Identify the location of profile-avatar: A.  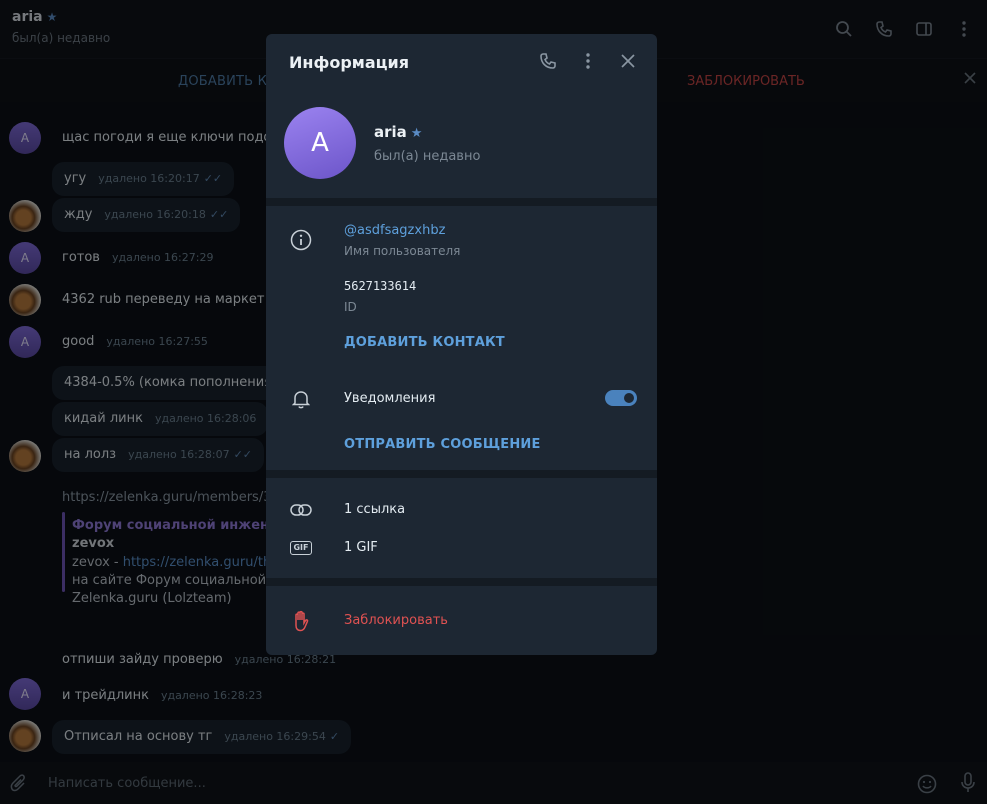
(320, 143).